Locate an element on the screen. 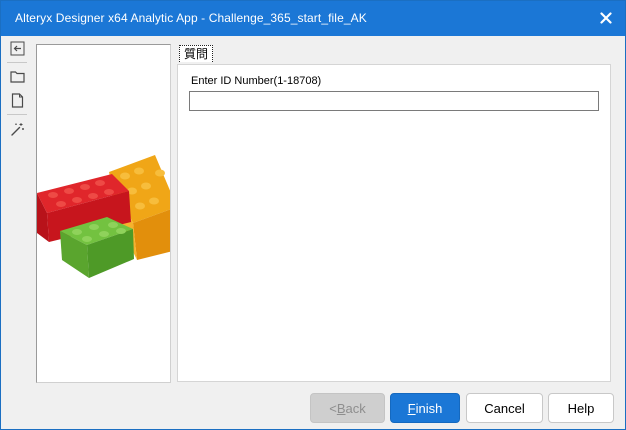 This screenshot has width=626, height=430. magic-wand-icon is located at coordinates (17, 129).